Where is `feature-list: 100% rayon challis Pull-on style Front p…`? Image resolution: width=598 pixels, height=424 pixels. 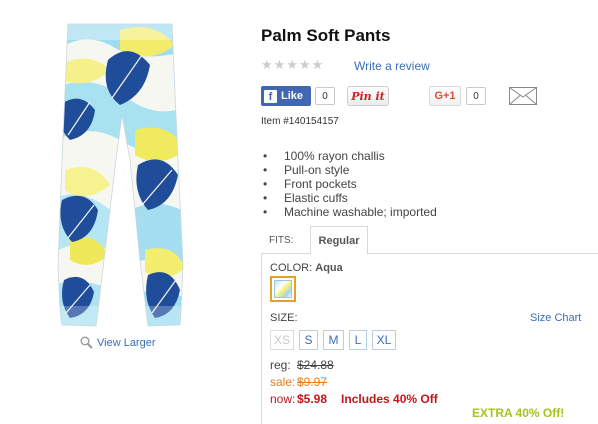
feature-list: 100% rayon challis Pull-on style Front p… is located at coordinates (350, 184).